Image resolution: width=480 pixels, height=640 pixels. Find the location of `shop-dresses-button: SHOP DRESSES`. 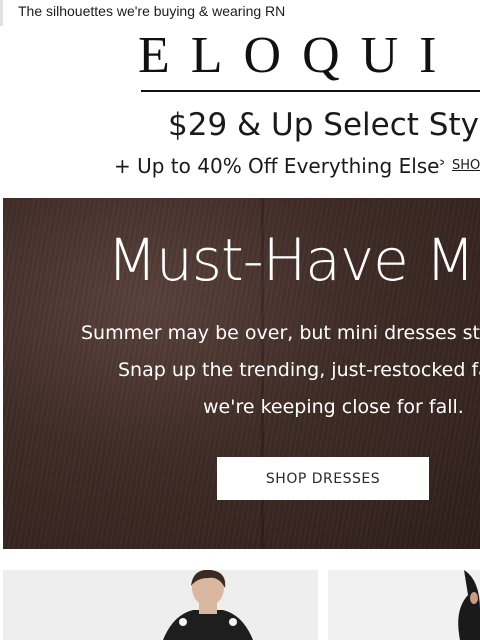

shop-dresses-button: SHOP DRESSES is located at coordinates (323, 478).